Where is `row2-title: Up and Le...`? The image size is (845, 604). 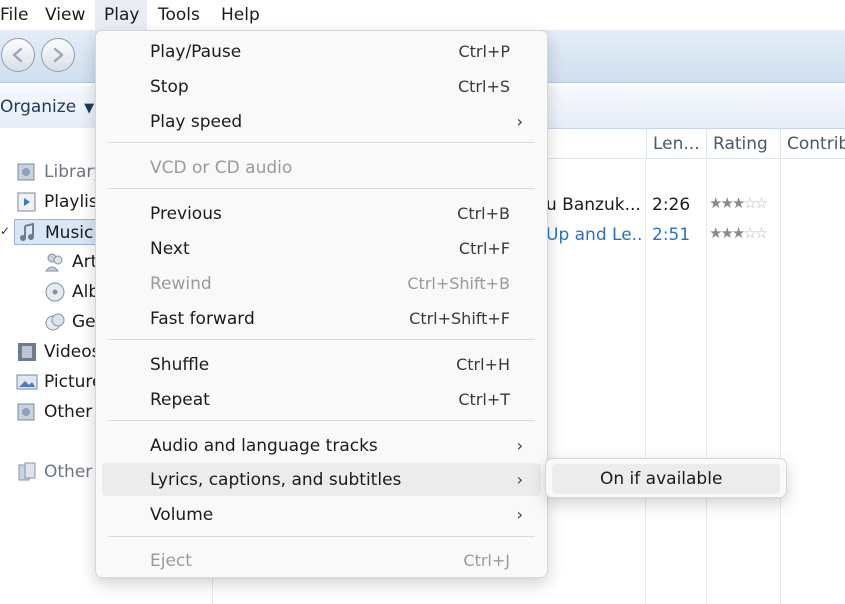 row2-title: Up and Le... is located at coordinates (594, 235).